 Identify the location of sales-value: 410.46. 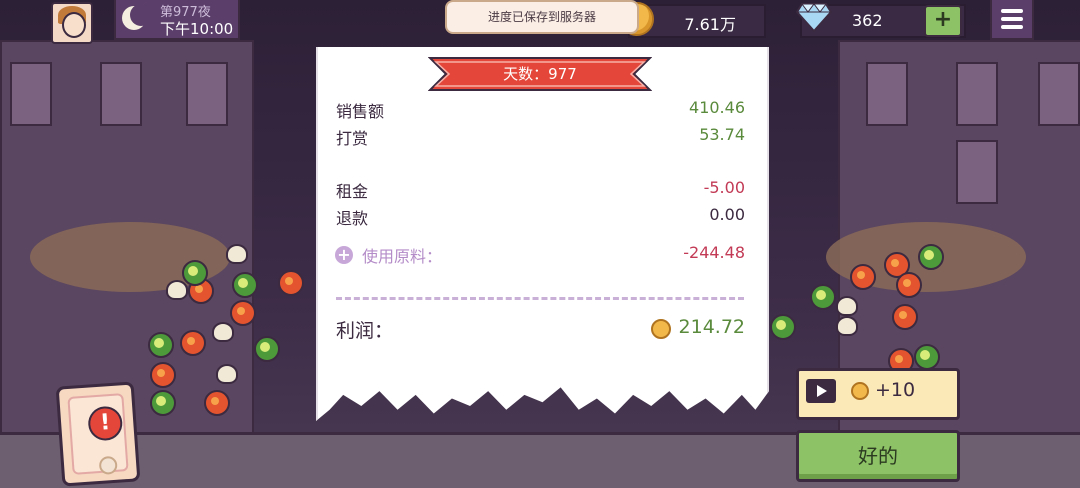
(717, 107).